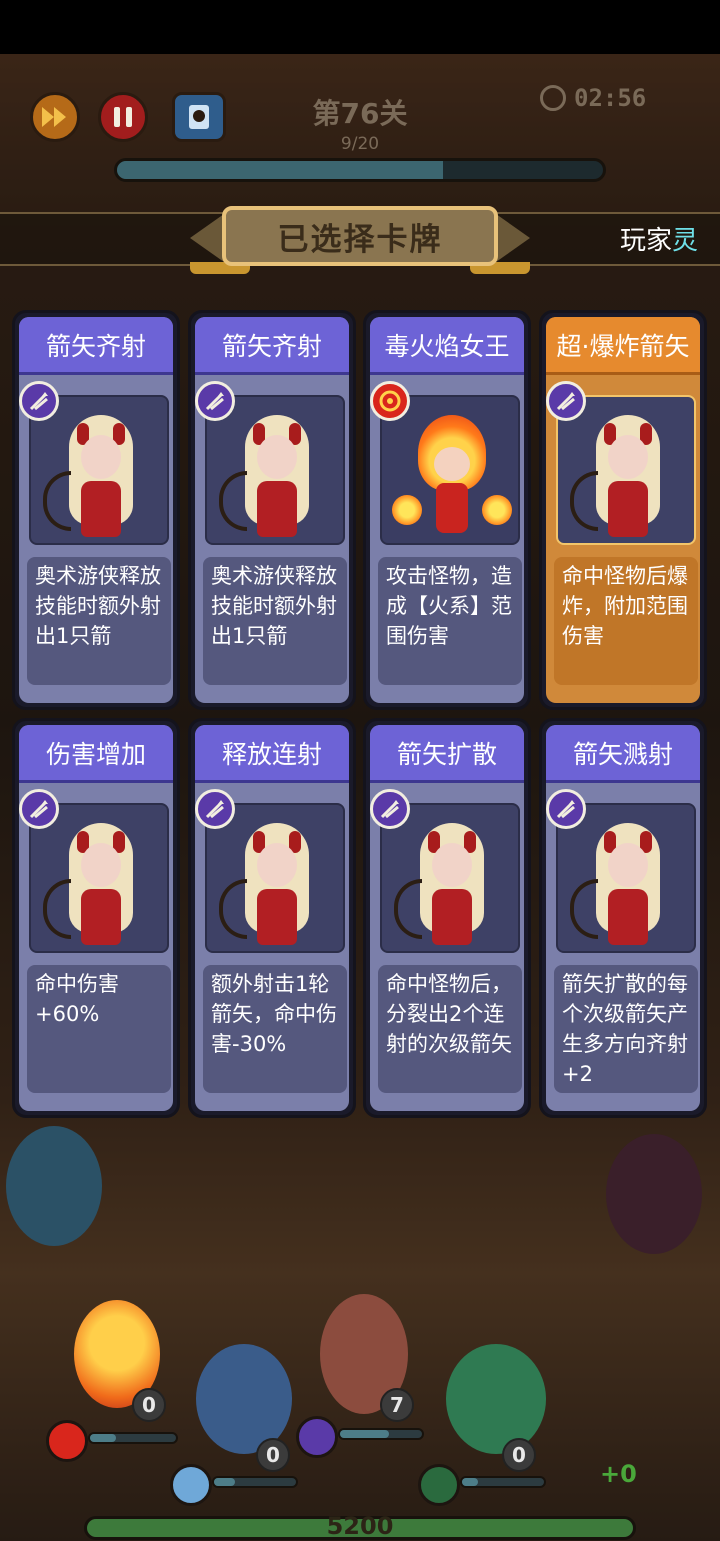 Image resolution: width=720 pixels, height=1541 pixels. I want to click on banner-ribbon-left, so click(207, 238).